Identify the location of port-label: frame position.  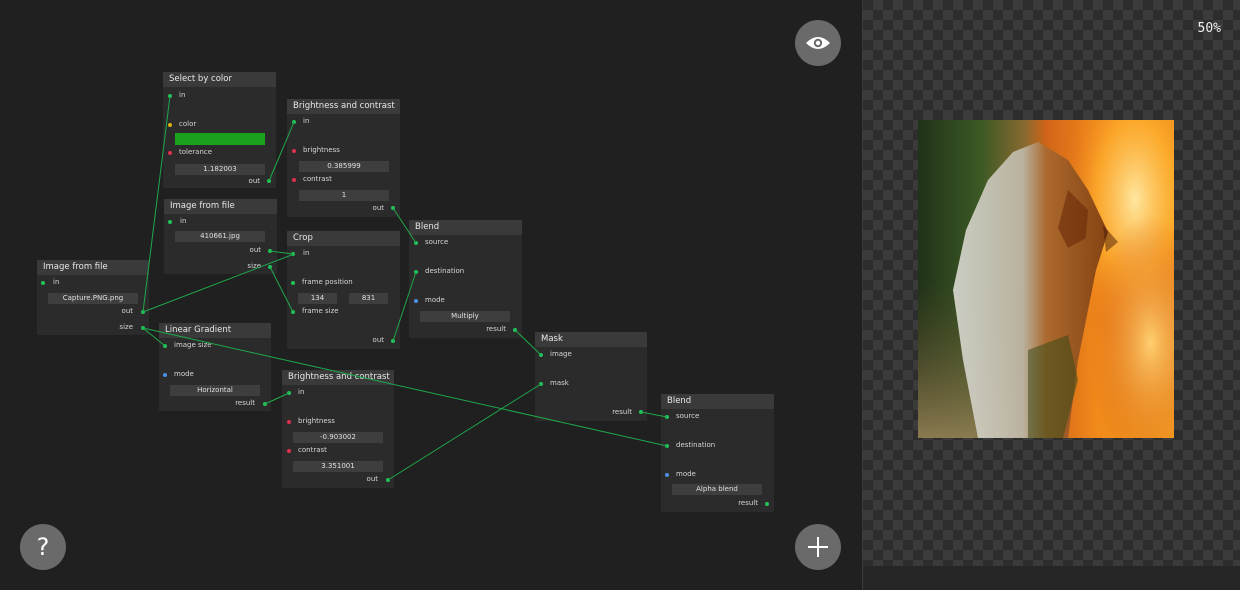
(327, 282).